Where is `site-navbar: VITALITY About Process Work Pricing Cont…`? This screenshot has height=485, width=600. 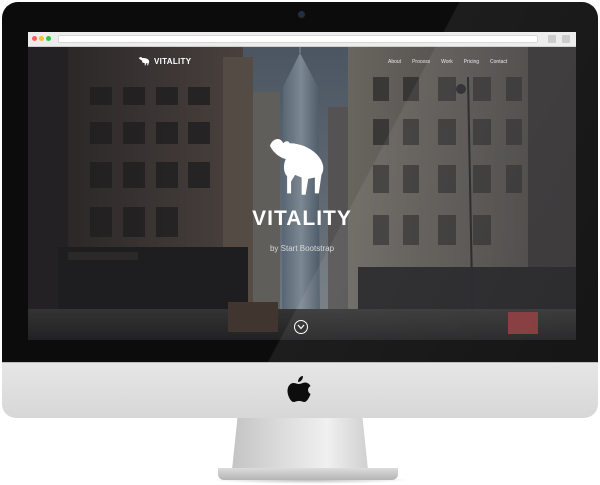
site-navbar: VITALITY About Process Work Pricing Cont… is located at coordinates (302, 63).